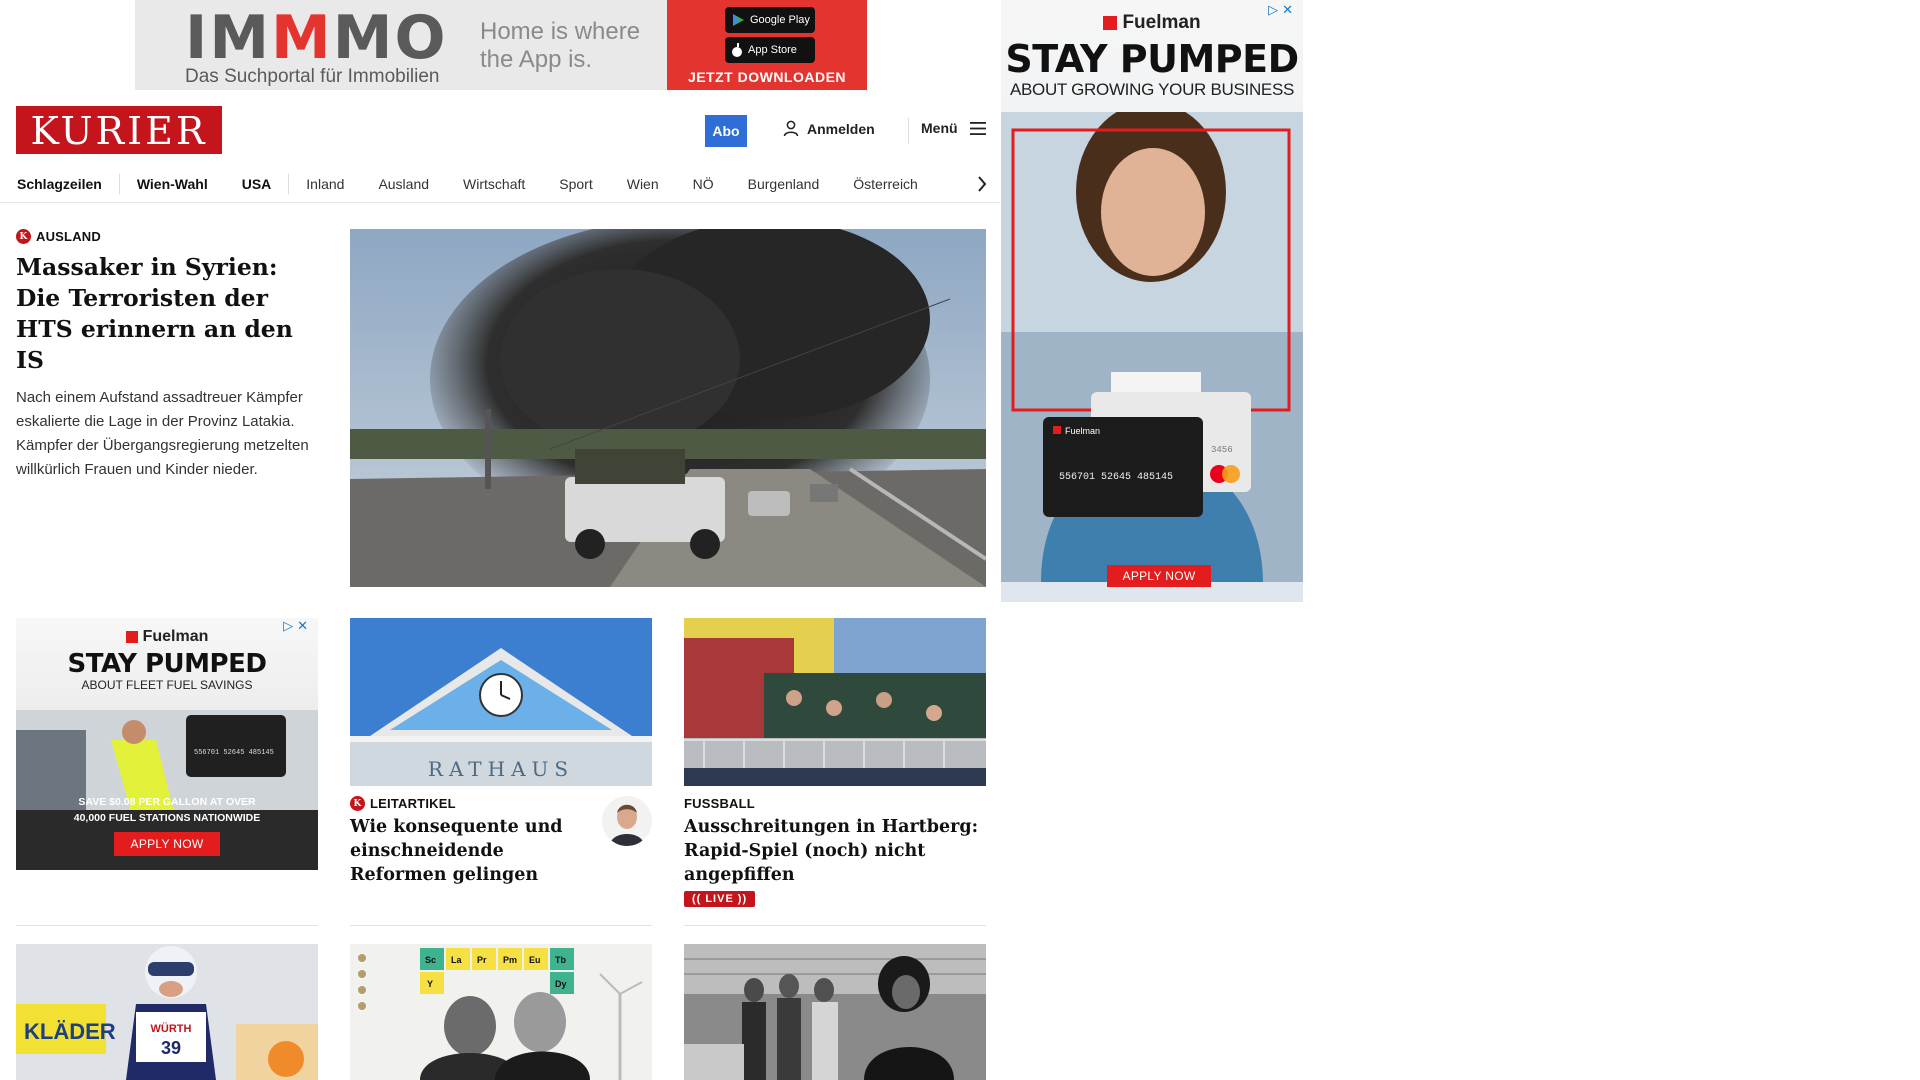  Describe the element at coordinates (171, 1028) in the screenshot. I see `svg-text: WÜRTH` at that location.